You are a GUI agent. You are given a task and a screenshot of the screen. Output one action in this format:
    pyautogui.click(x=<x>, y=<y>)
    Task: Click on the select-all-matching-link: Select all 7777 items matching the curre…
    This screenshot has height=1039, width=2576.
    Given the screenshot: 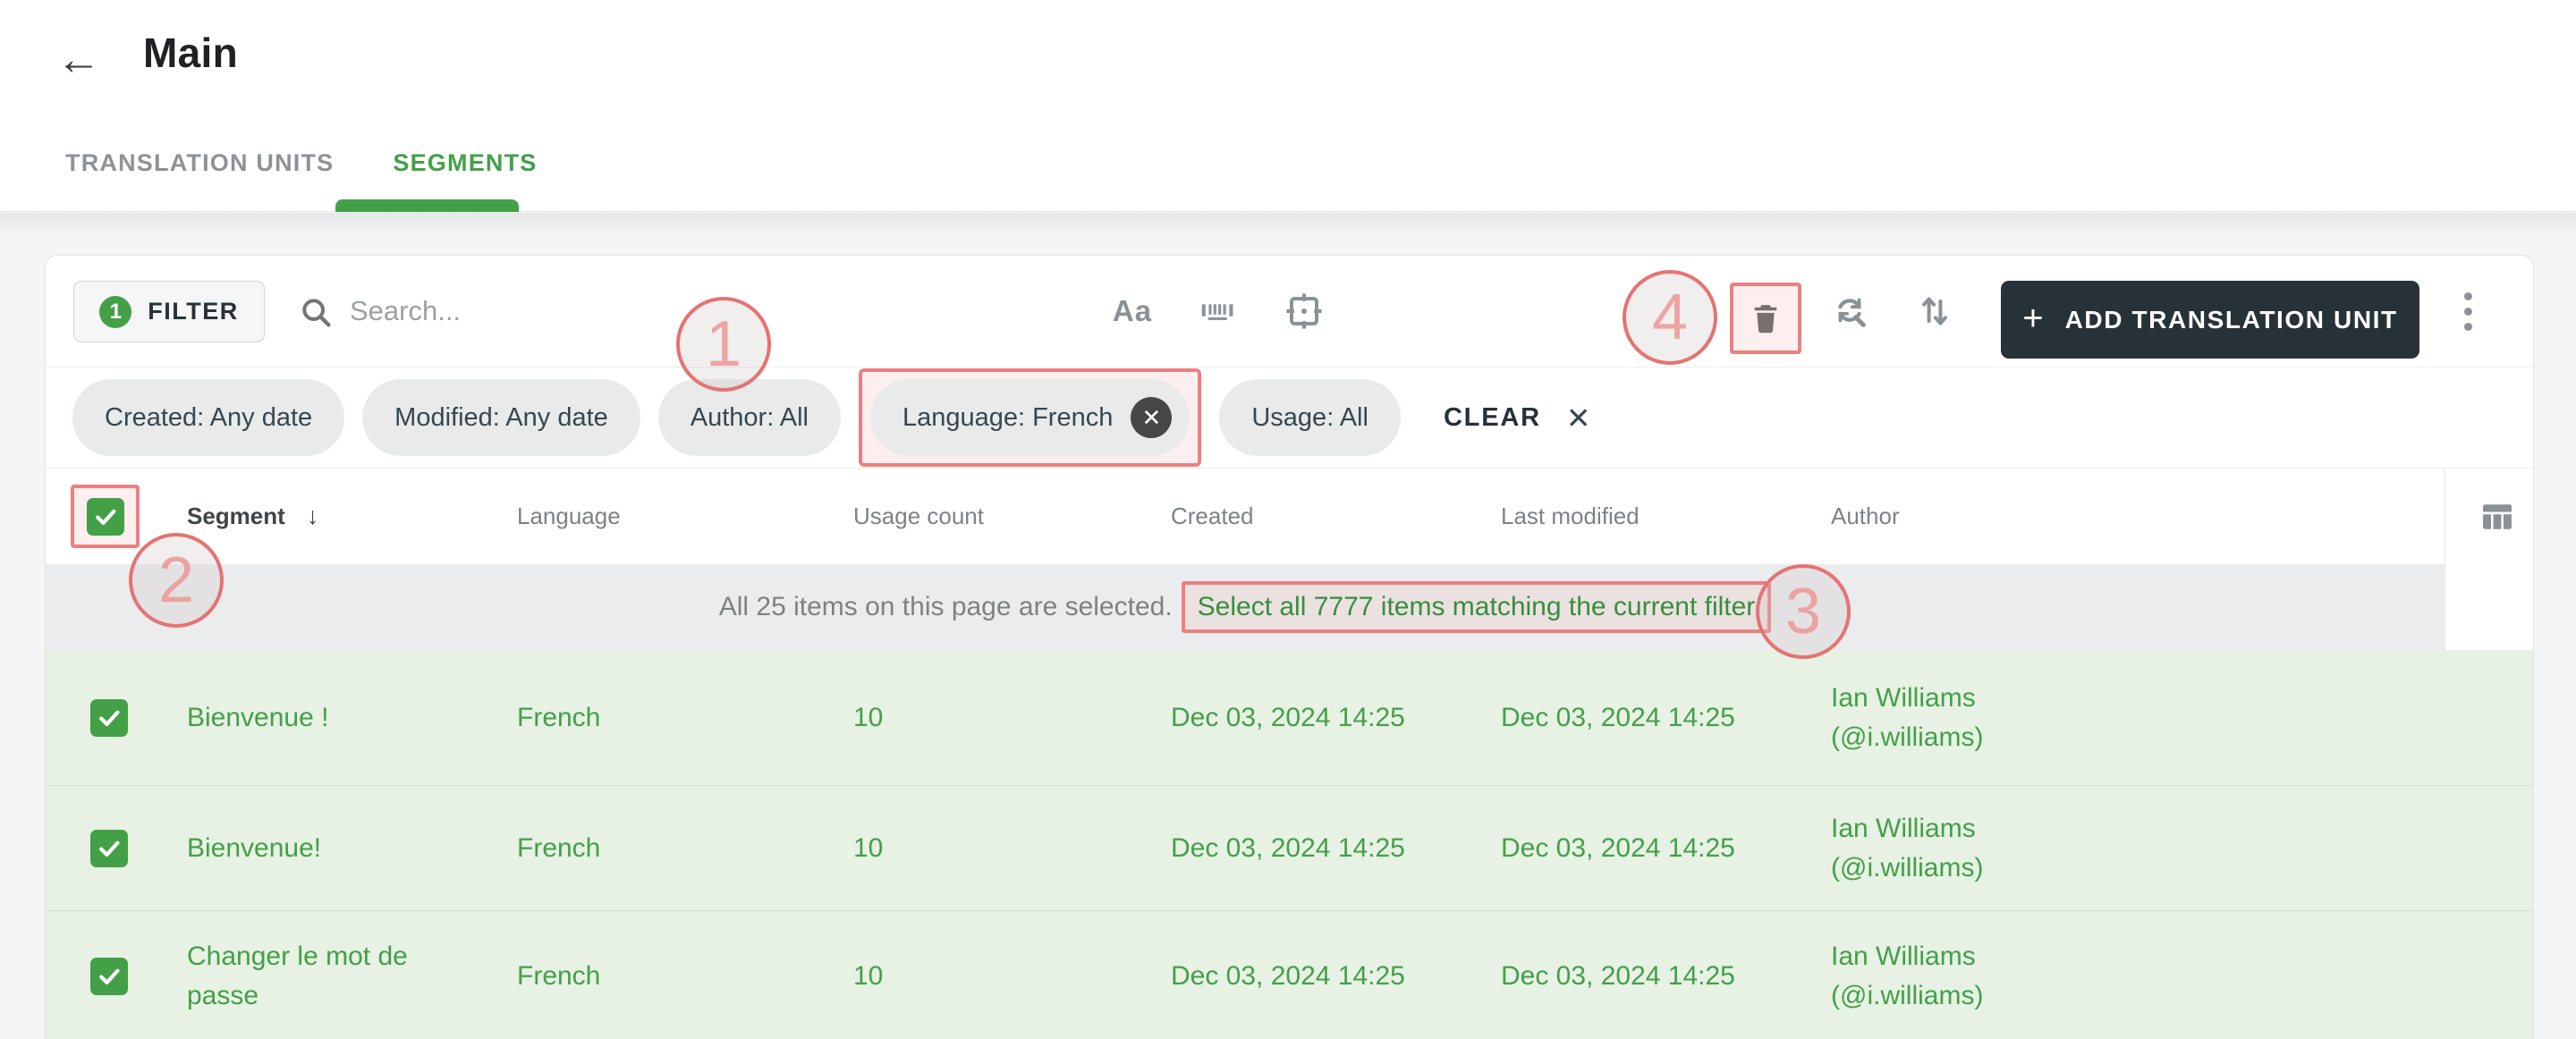 What is the action you would take?
    pyautogui.click(x=1477, y=606)
    